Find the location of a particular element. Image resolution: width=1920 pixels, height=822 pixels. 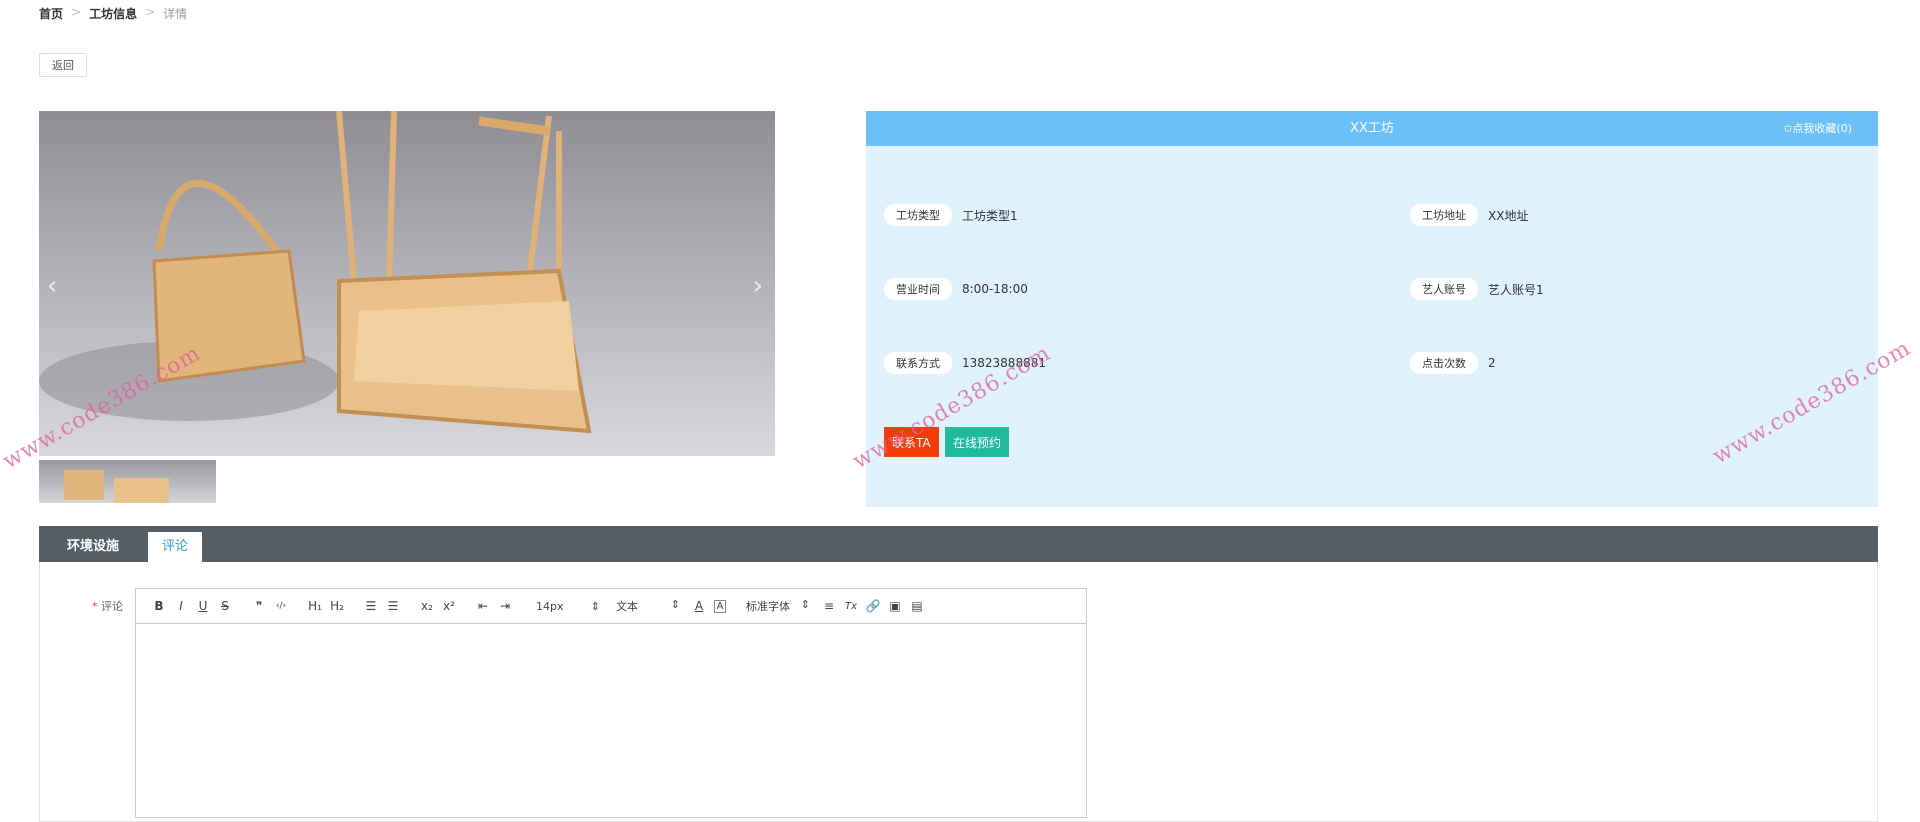

italic-icon: I is located at coordinates (181, 606).